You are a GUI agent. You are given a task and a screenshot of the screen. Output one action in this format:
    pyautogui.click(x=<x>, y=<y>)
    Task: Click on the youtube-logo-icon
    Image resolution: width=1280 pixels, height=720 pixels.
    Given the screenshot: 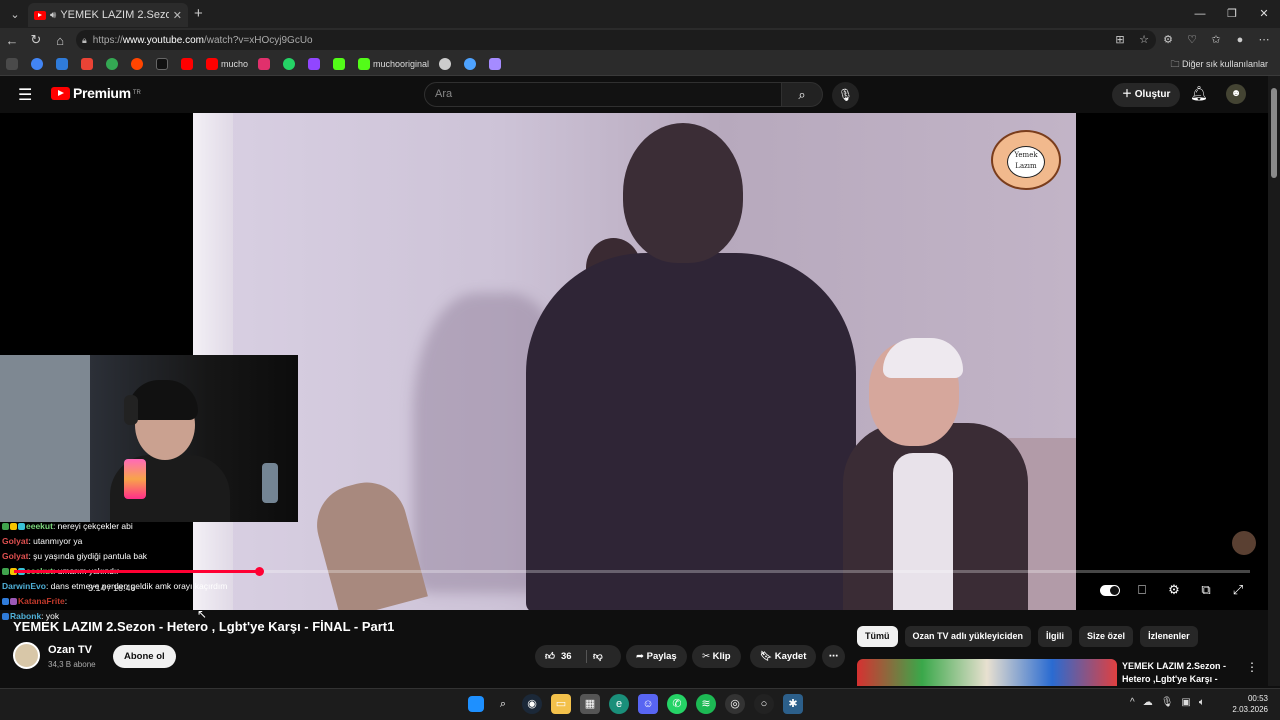 What is the action you would take?
    pyautogui.click(x=60, y=93)
    